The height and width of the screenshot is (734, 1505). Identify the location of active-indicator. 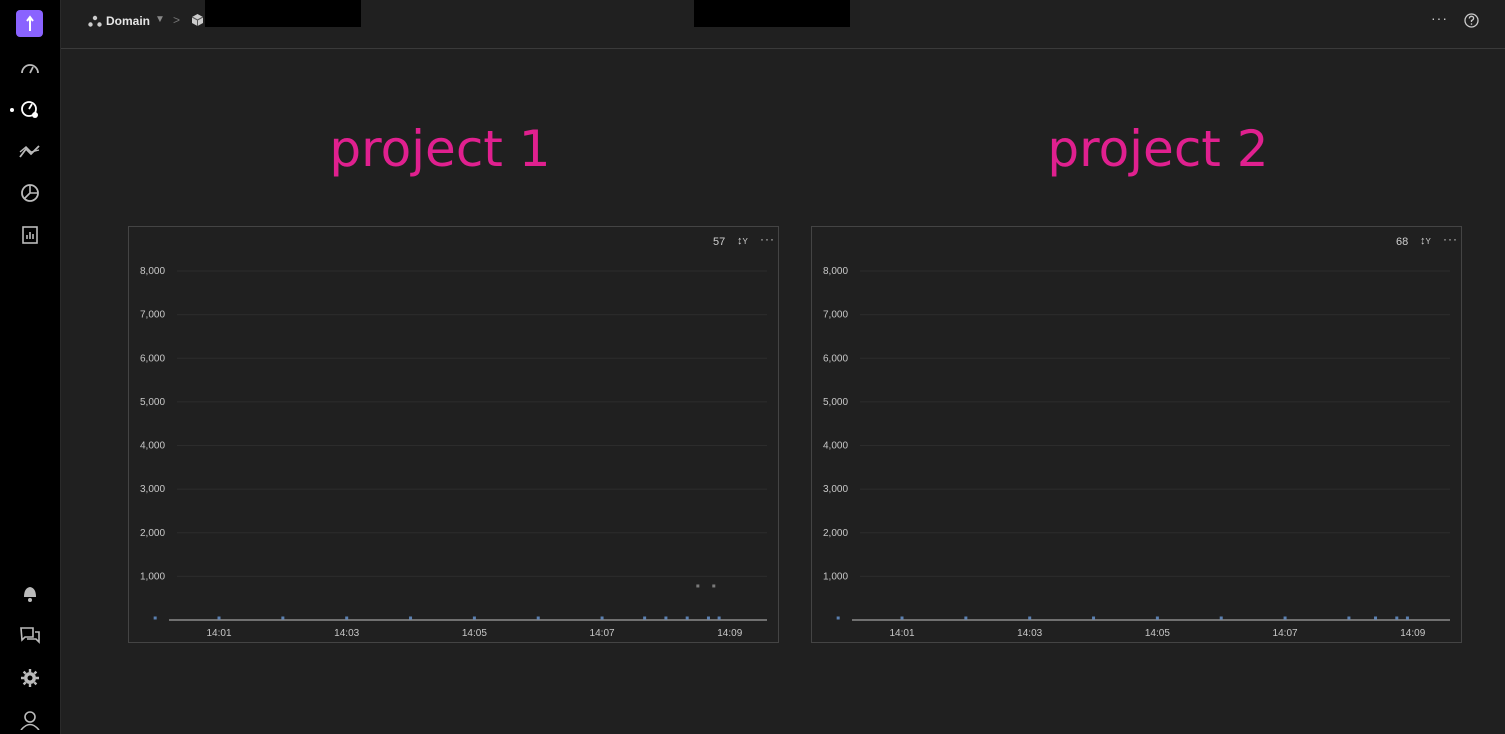
(12, 110).